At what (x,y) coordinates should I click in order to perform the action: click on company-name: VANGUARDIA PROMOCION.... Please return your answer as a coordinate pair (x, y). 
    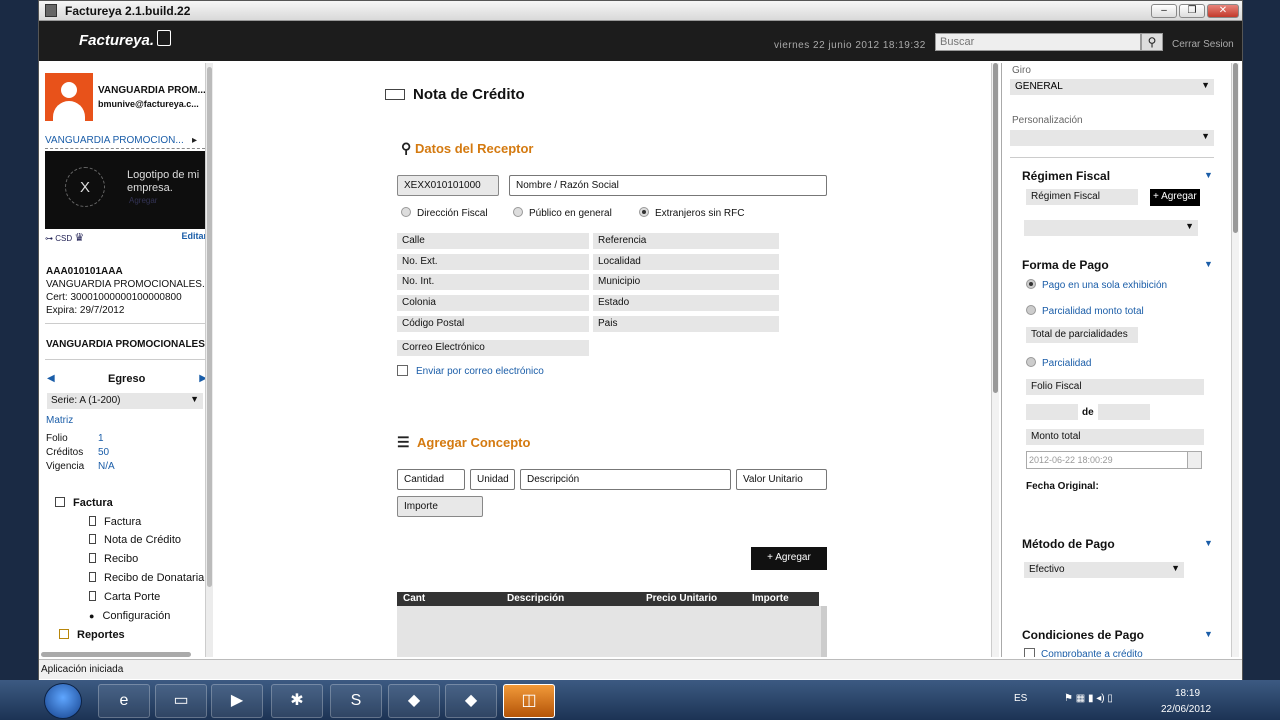
    Looking at the image, I should click on (114, 140).